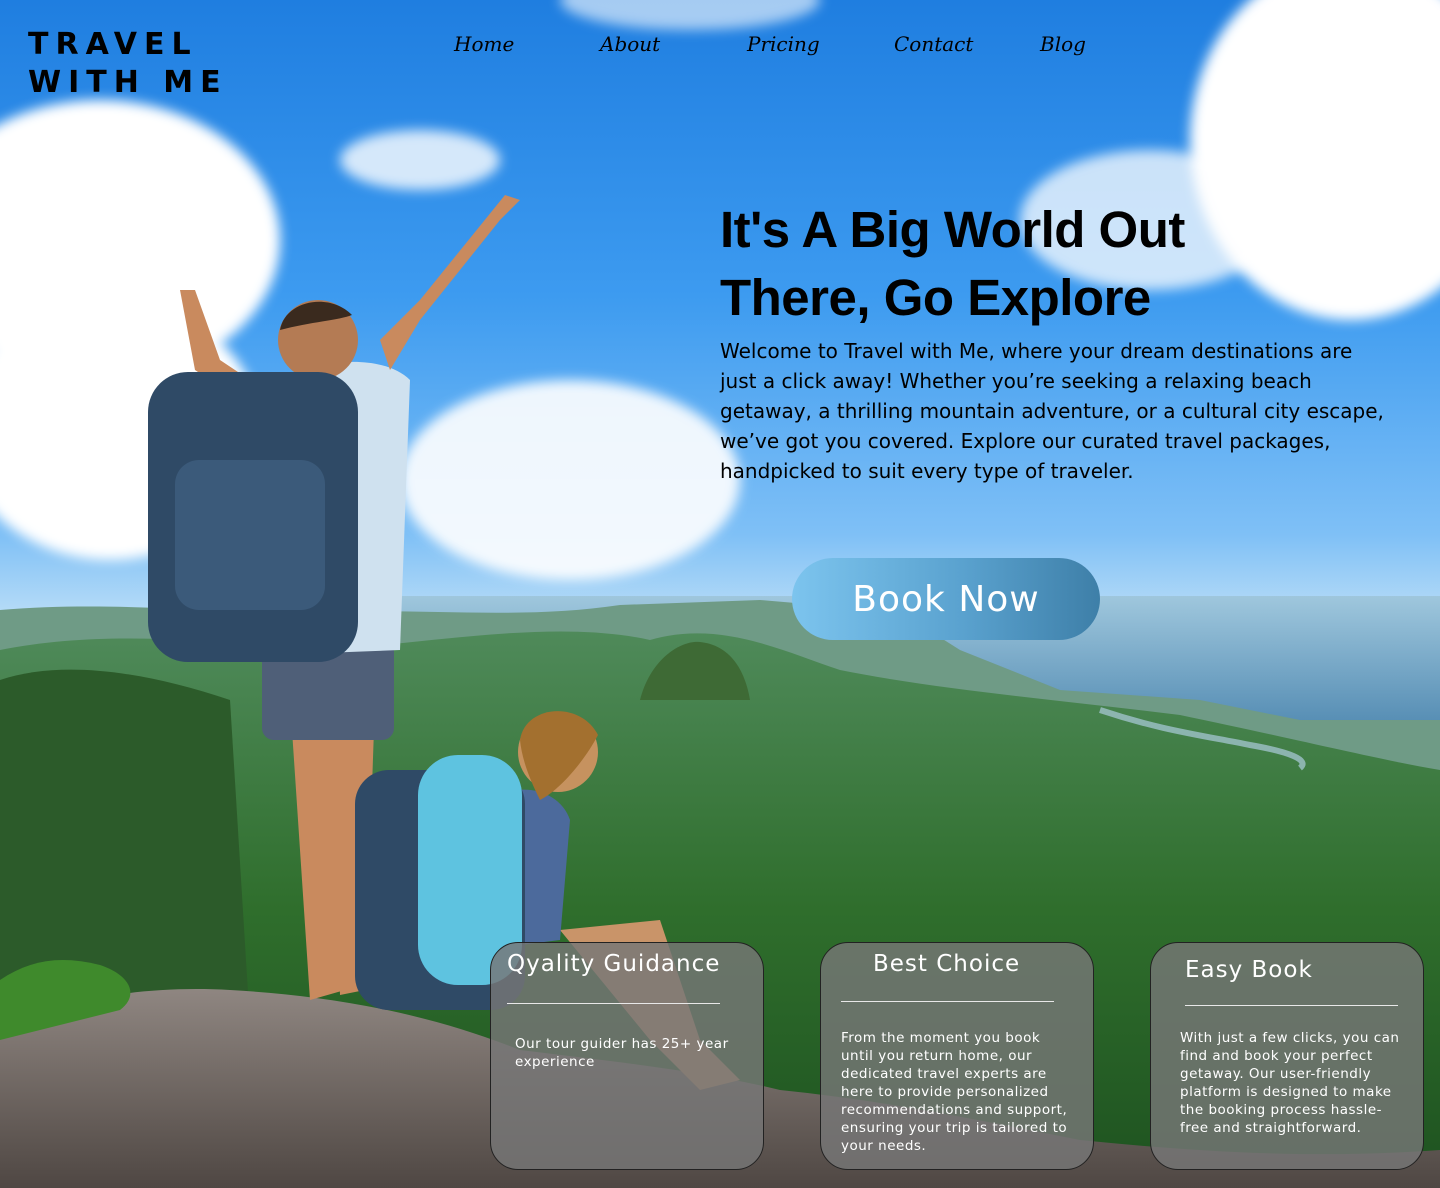 The height and width of the screenshot is (1188, 1440). I want to click on nav-item-blog: Blog, so click(1063, 44).